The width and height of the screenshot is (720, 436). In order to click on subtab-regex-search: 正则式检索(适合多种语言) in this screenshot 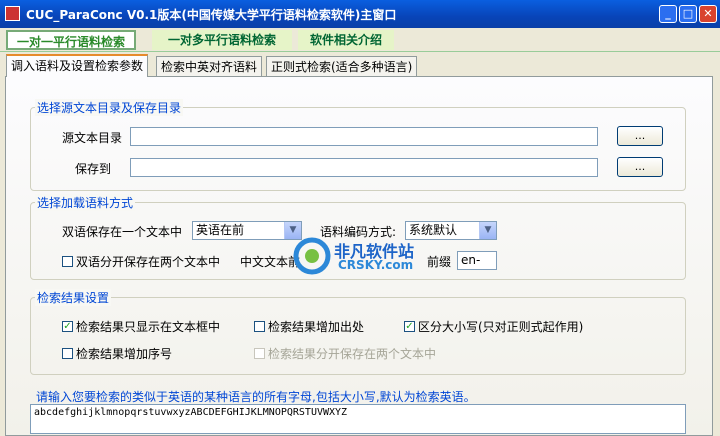, I will do `click(342, 66)`.